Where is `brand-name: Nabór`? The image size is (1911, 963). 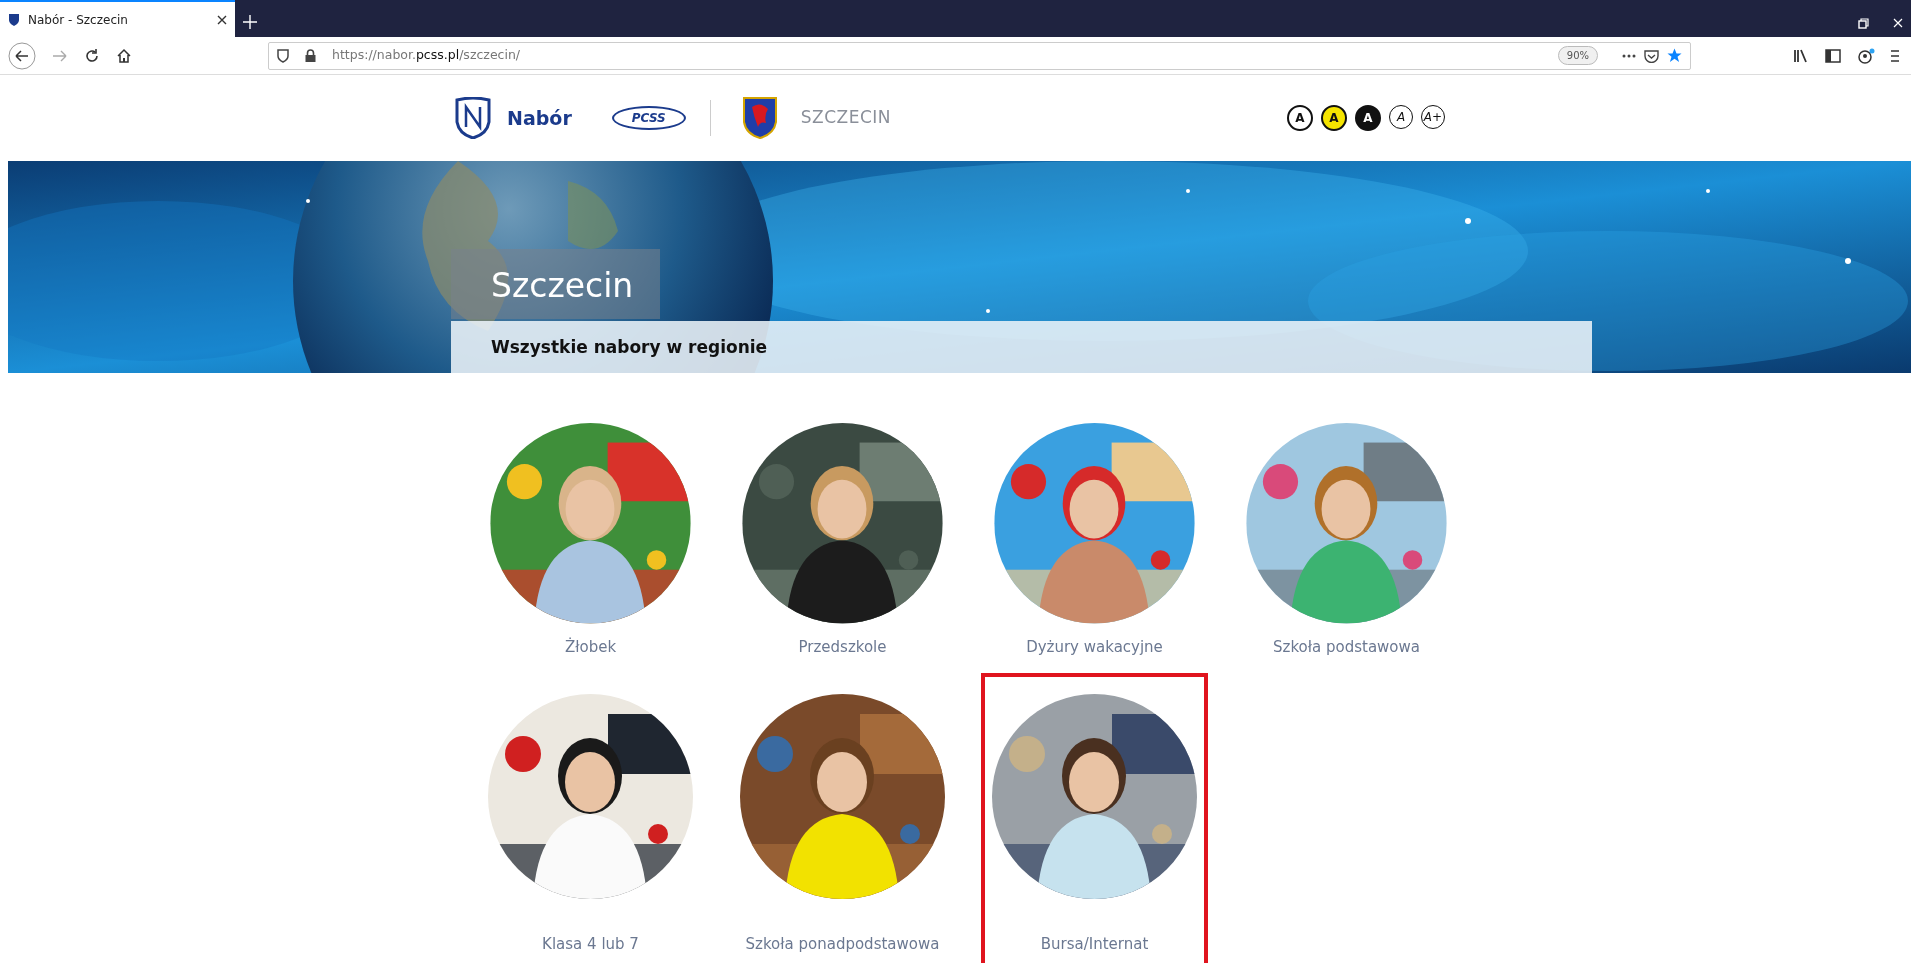
brand-name: Nabór is located at coordinates (539, 118).